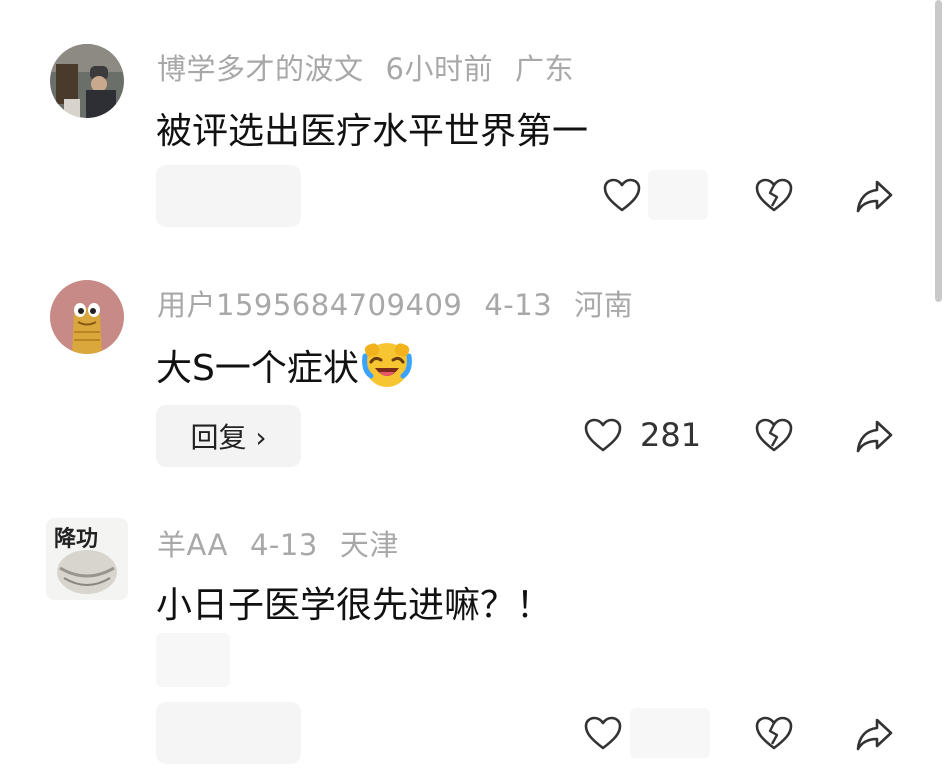 This screenshot has height=775, width=944. I want to click on laughing-tears-emoji, so click(386, 365).